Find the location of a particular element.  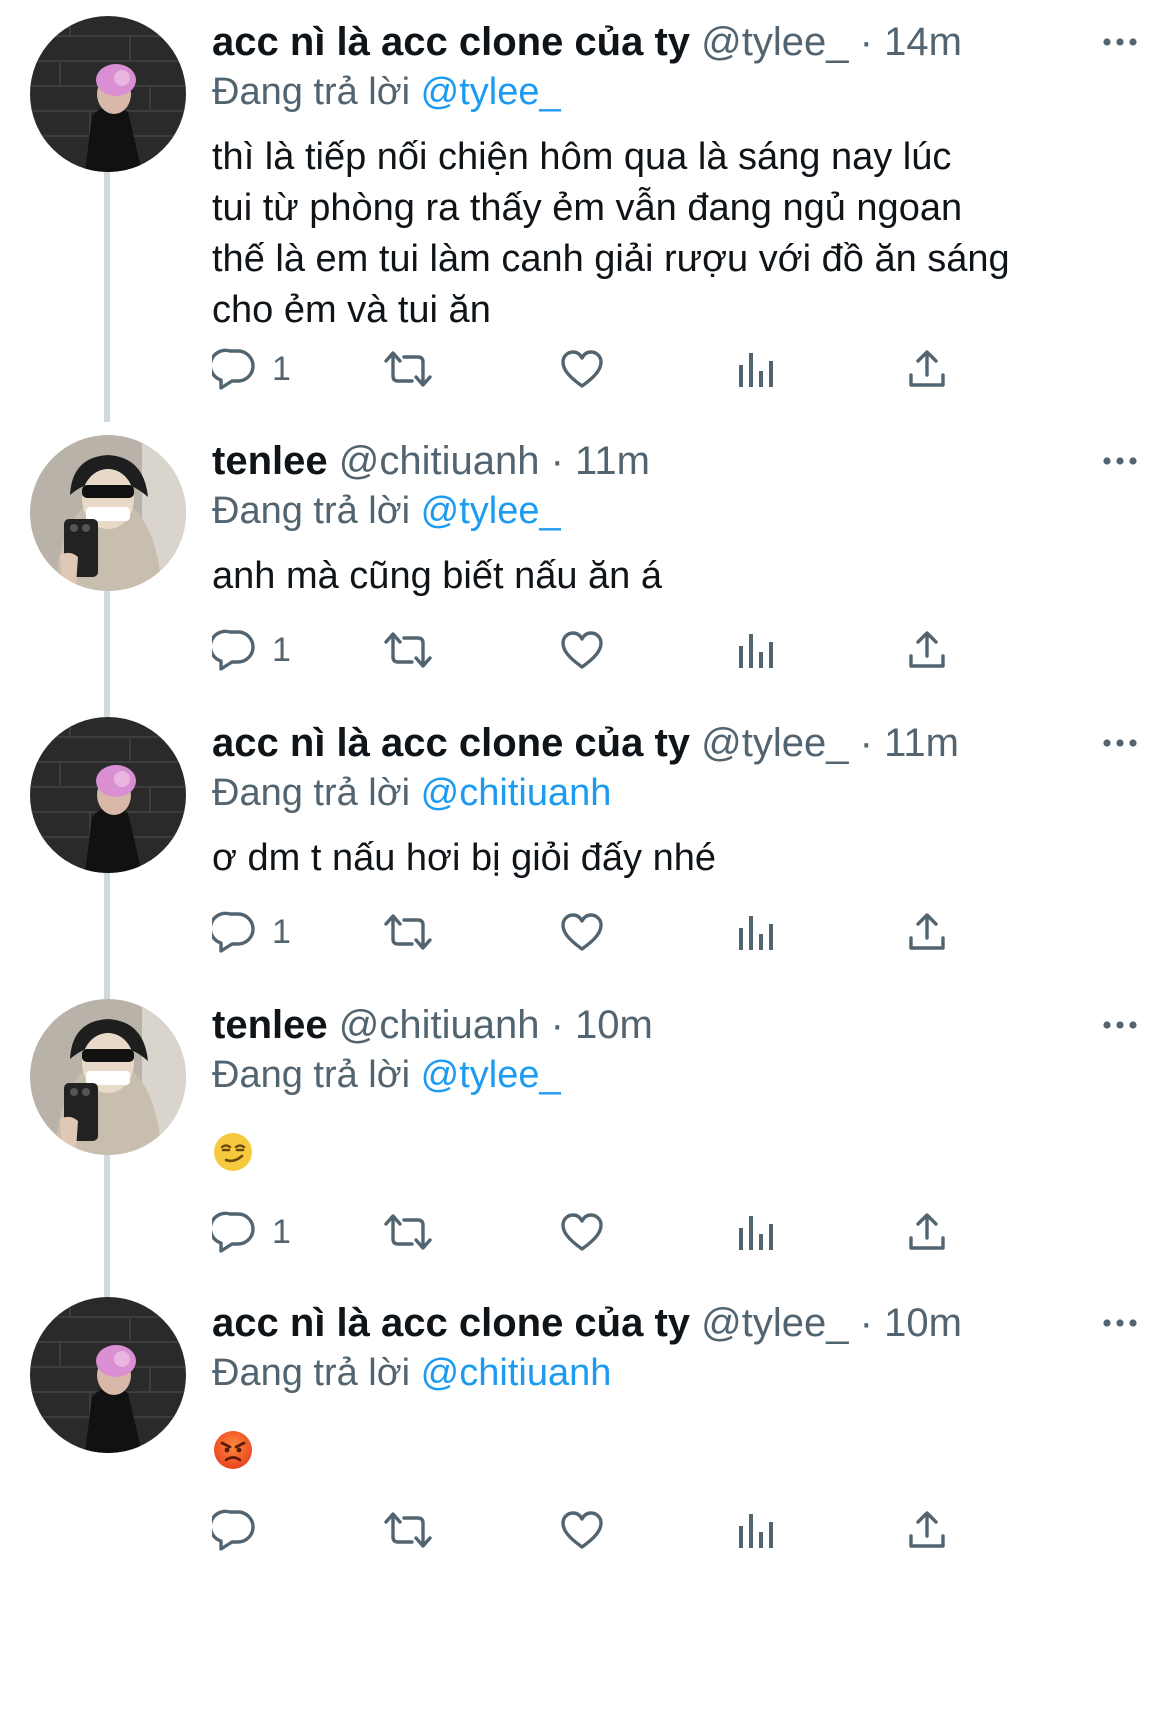

timestamp: 14m is located at coordinates (923, 42).